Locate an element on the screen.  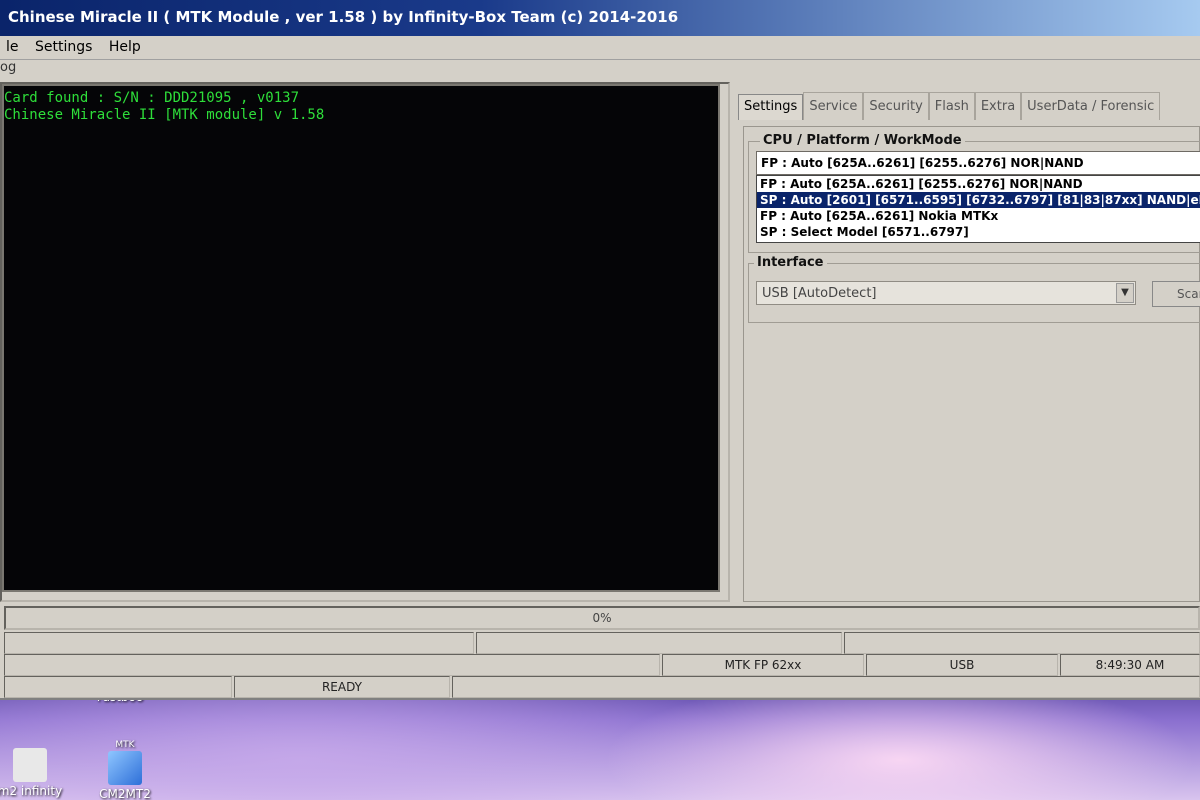
menu-help: Help is located at coordinates (125, 47).